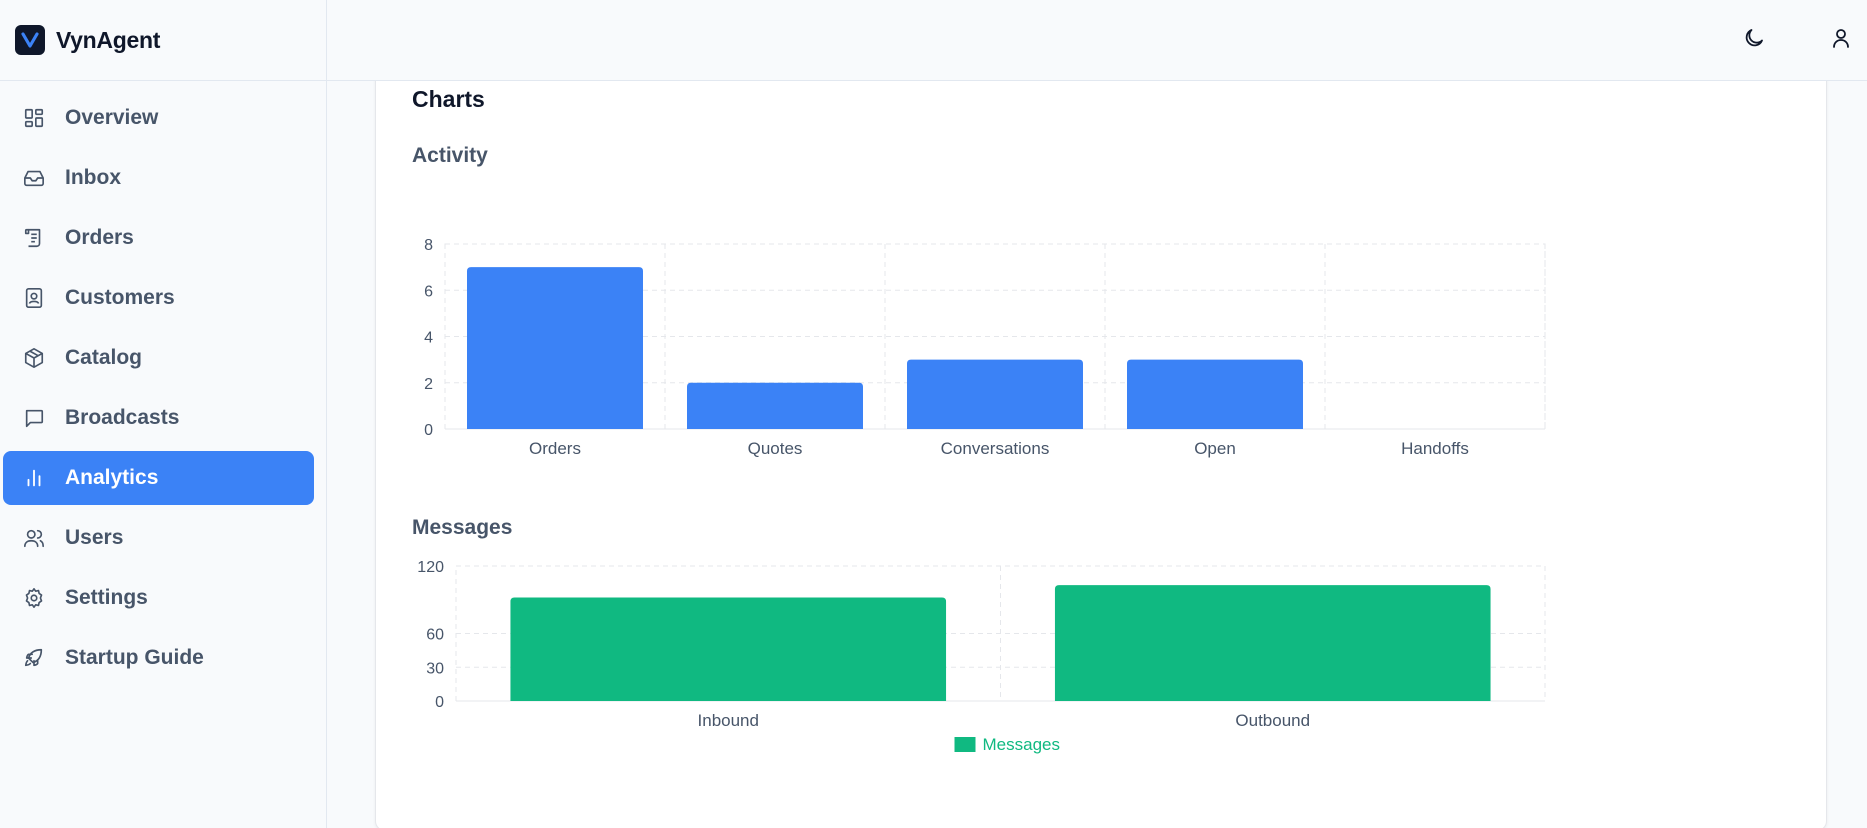  What do you see at coordinates (93, 177) in the screenshot?
I see `sidebar-item-label: Inbox` at bounding box center [93, 177].